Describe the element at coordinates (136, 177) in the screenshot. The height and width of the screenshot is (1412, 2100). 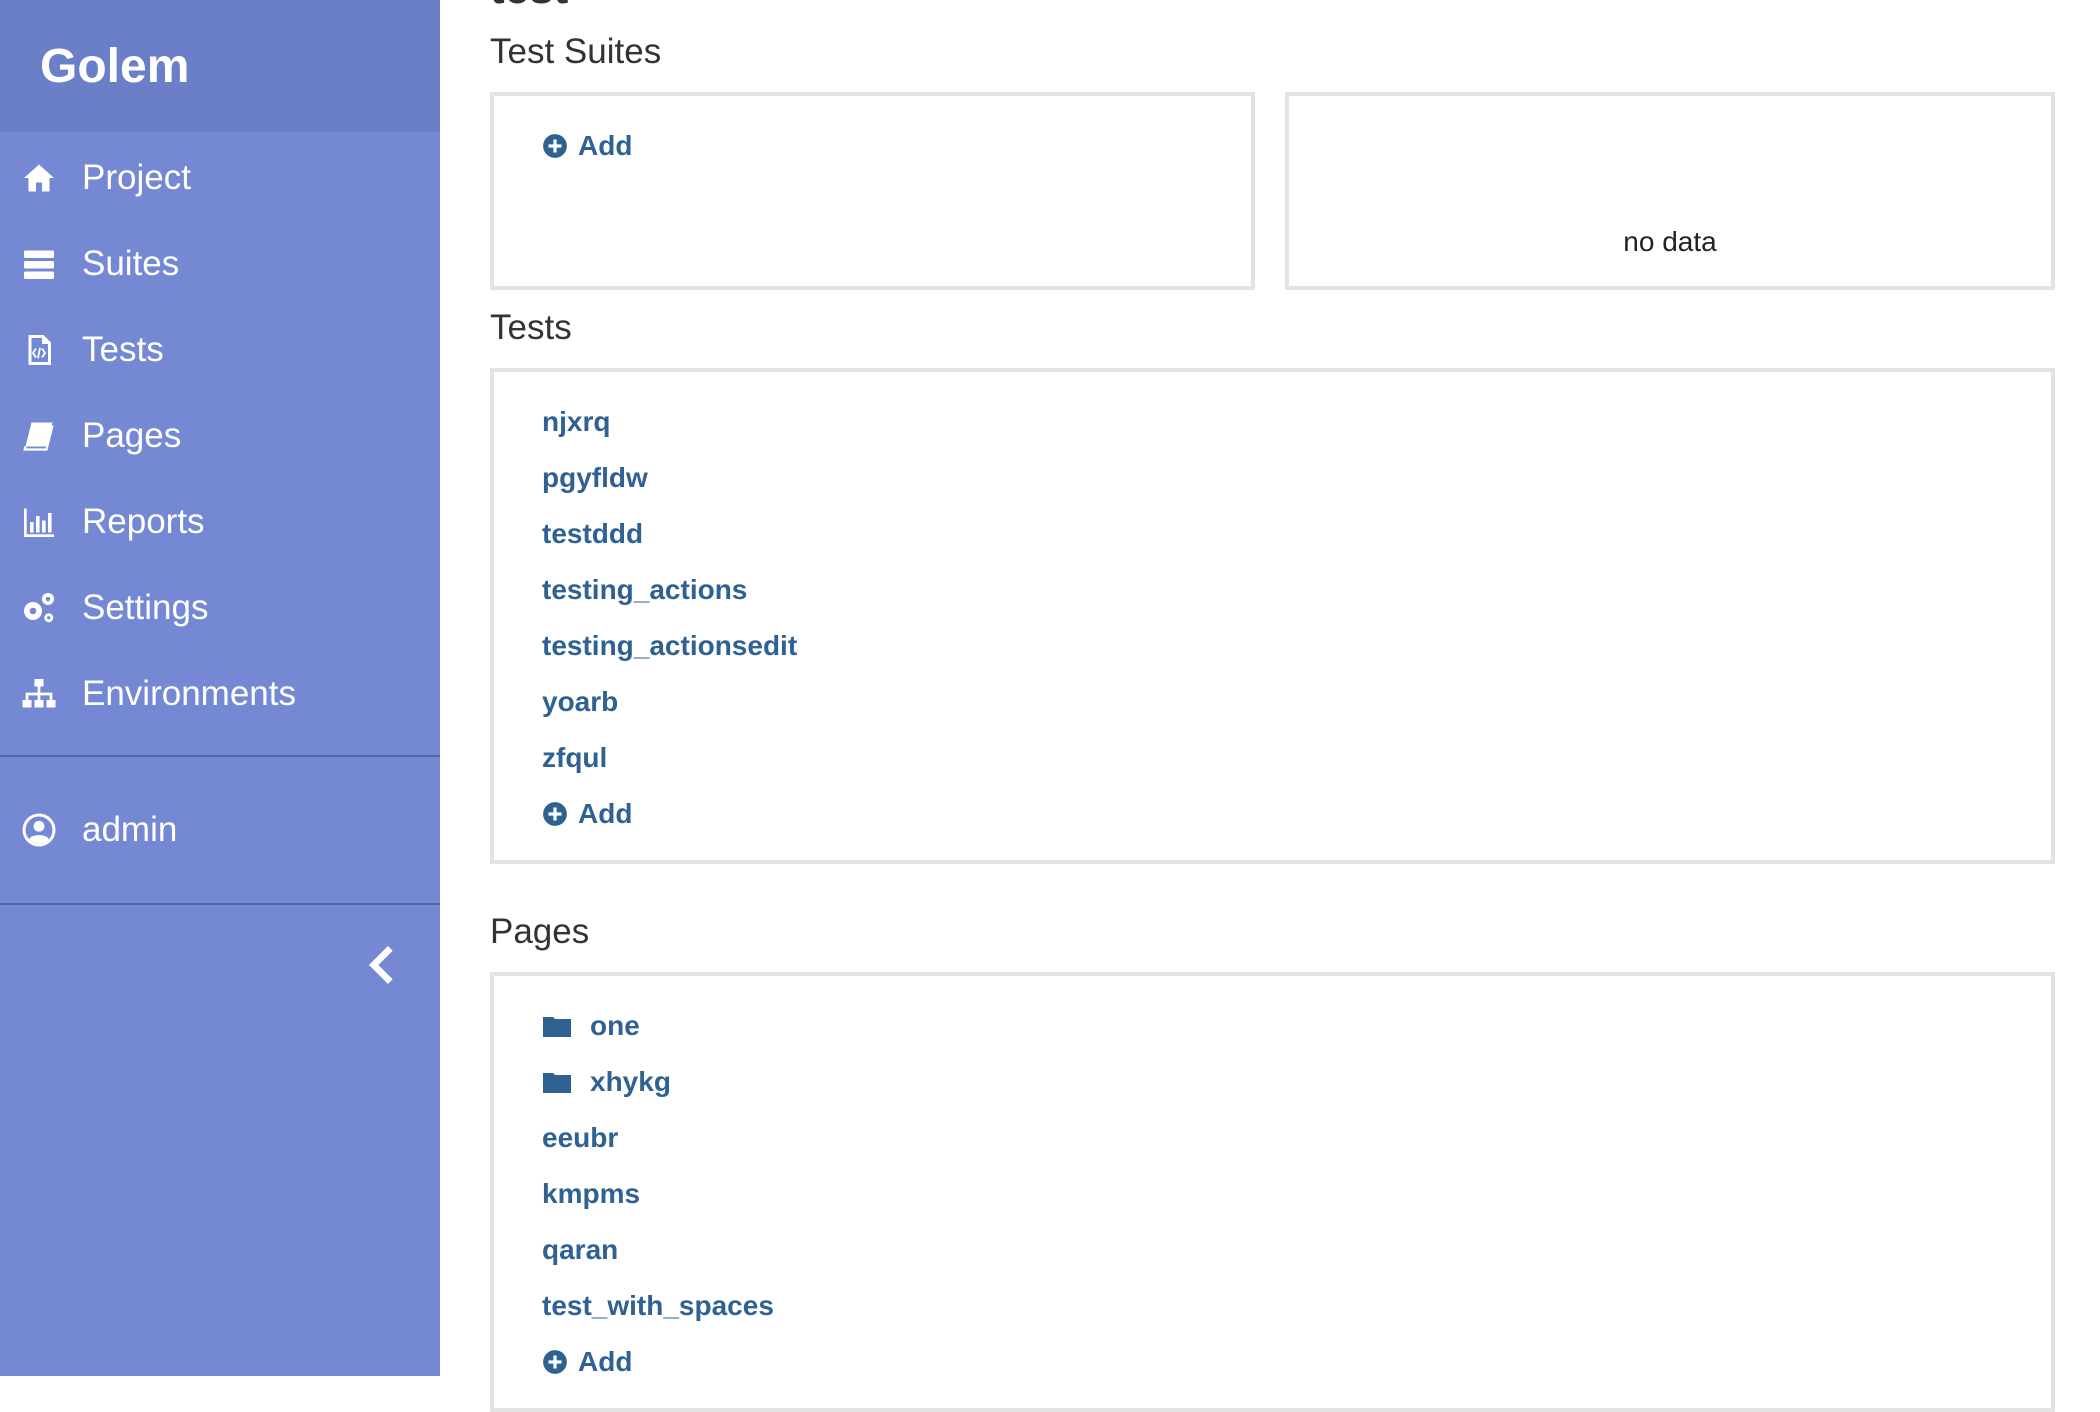
I see `sidebar-item-label: Project` at that location.